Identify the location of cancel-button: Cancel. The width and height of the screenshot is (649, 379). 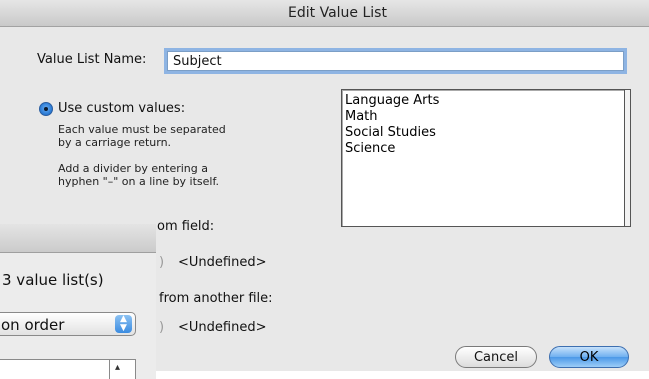
(496, 357).